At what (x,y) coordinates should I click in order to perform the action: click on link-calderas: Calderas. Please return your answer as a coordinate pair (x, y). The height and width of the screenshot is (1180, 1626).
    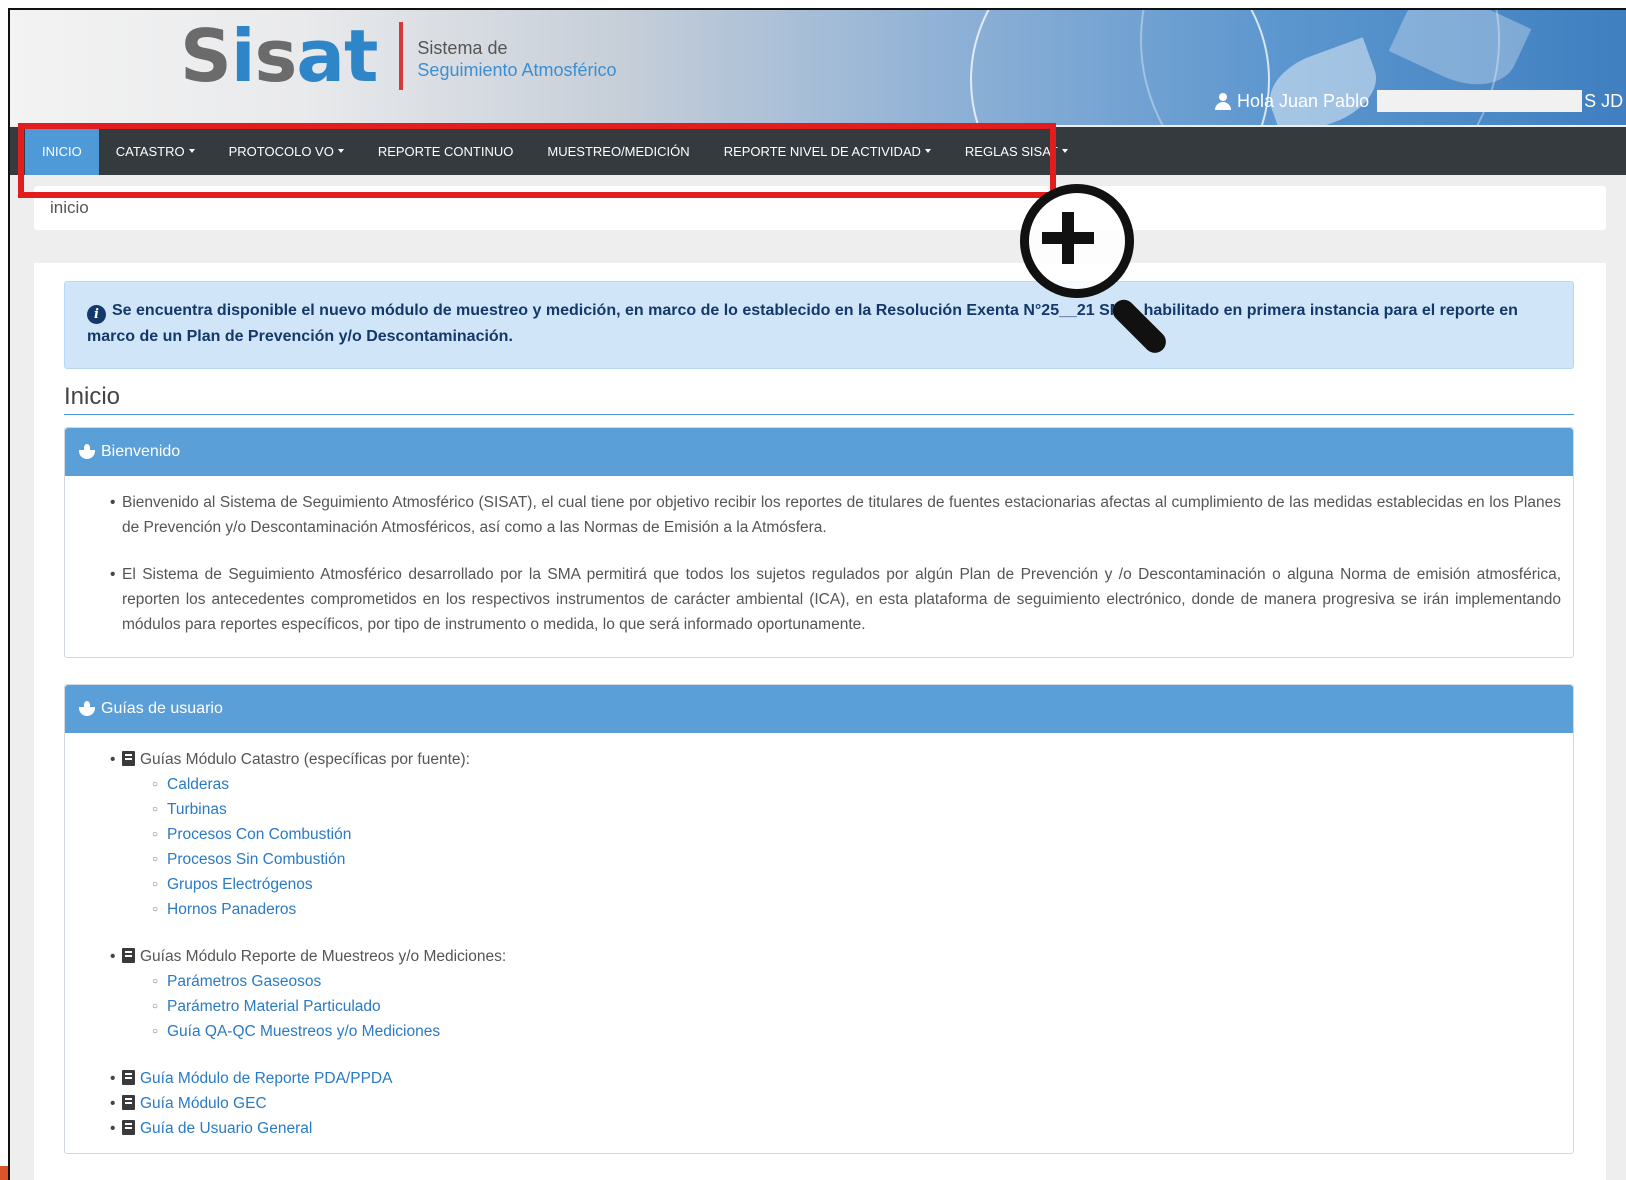
    Looking at the image, I should click on (198, 784).